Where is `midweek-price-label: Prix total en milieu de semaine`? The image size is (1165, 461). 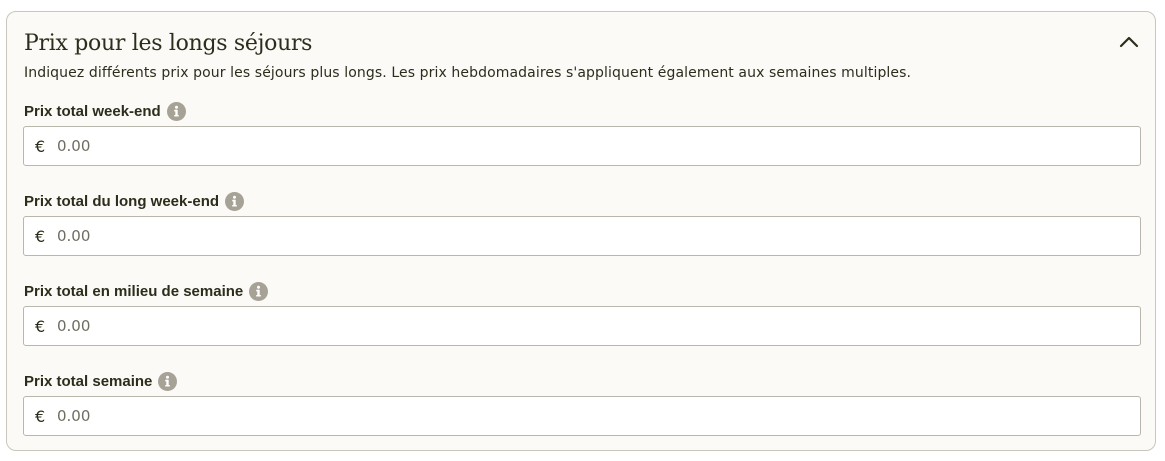
midweek-price-label: Prix total en milieu de semaine is located at coordinates (146, 291).